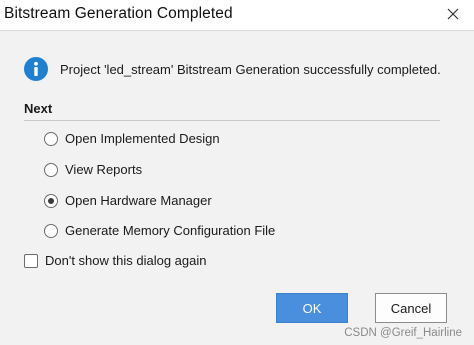 This screenshot has width=474, height=345. Describe the element at coordinates (170, 230) in the screenshot. I see `option-label: Generate Memory Configuration File` at that location.